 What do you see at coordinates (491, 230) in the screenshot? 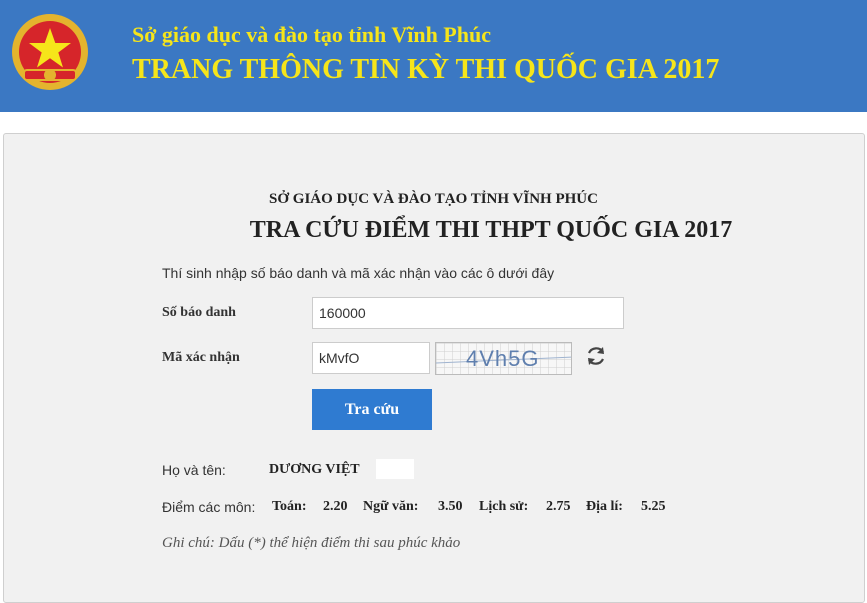
I see `page-title: TRA CỨU ĐIỂM THI THPT QUỐC GIA 2017` at bounding box center [491, 230].